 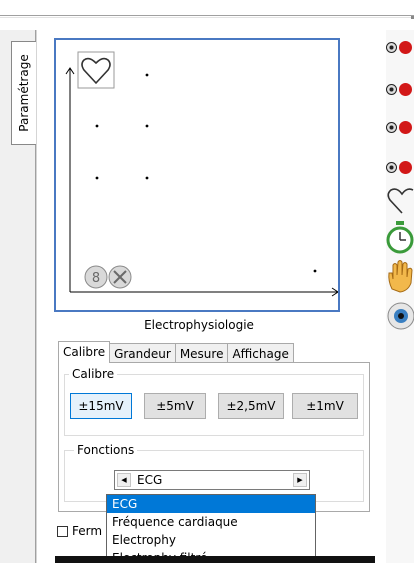 What do you see at coordinates (120, 277) in the screenshot?
I see `close-icon` at bounding box center [120, 277].